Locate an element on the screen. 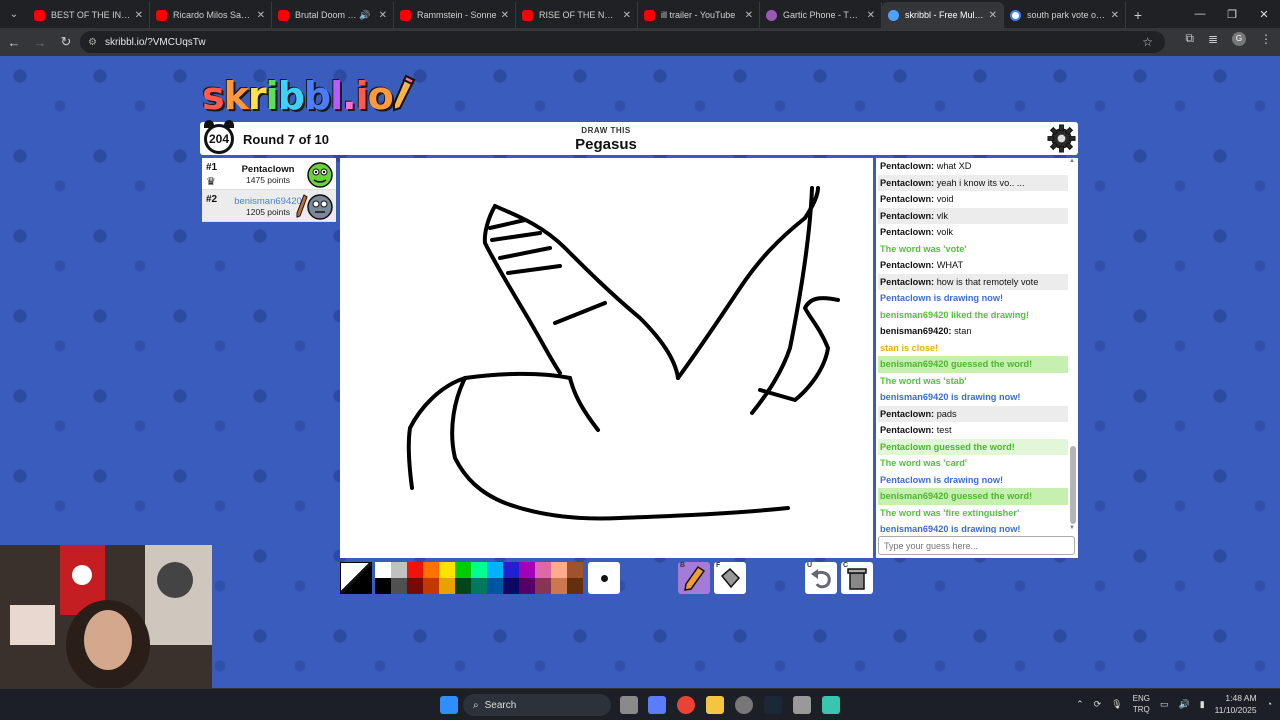  fill-tool-button: F is located at coordinates (730, 578).